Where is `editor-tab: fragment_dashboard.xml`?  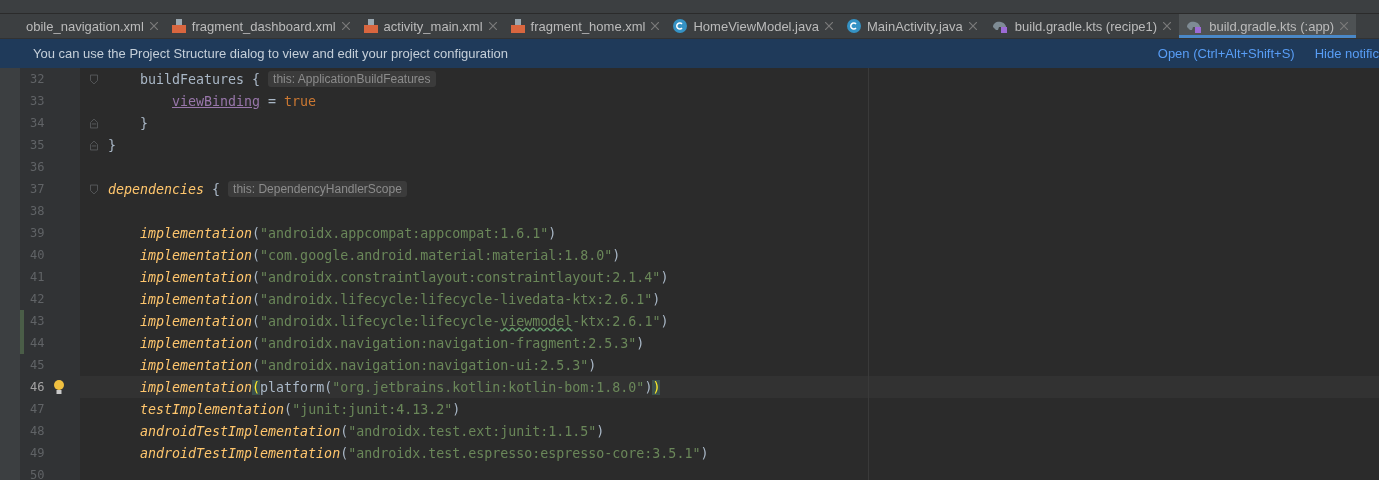 editor-tab: fragment_dashboard.xml is located at coordinates (261, 26).